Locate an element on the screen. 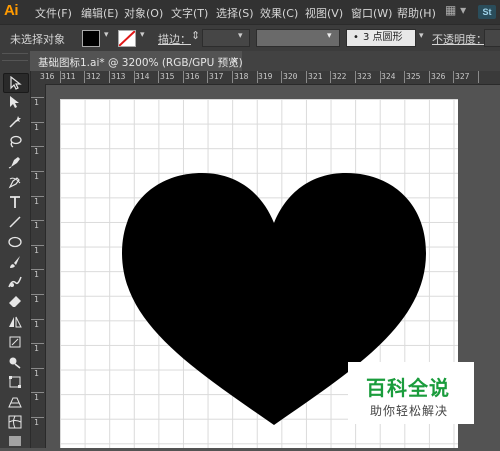 The width and height of the screenshot is (500, 451). eraser-tool-icon is located at coordinates (15, 302).